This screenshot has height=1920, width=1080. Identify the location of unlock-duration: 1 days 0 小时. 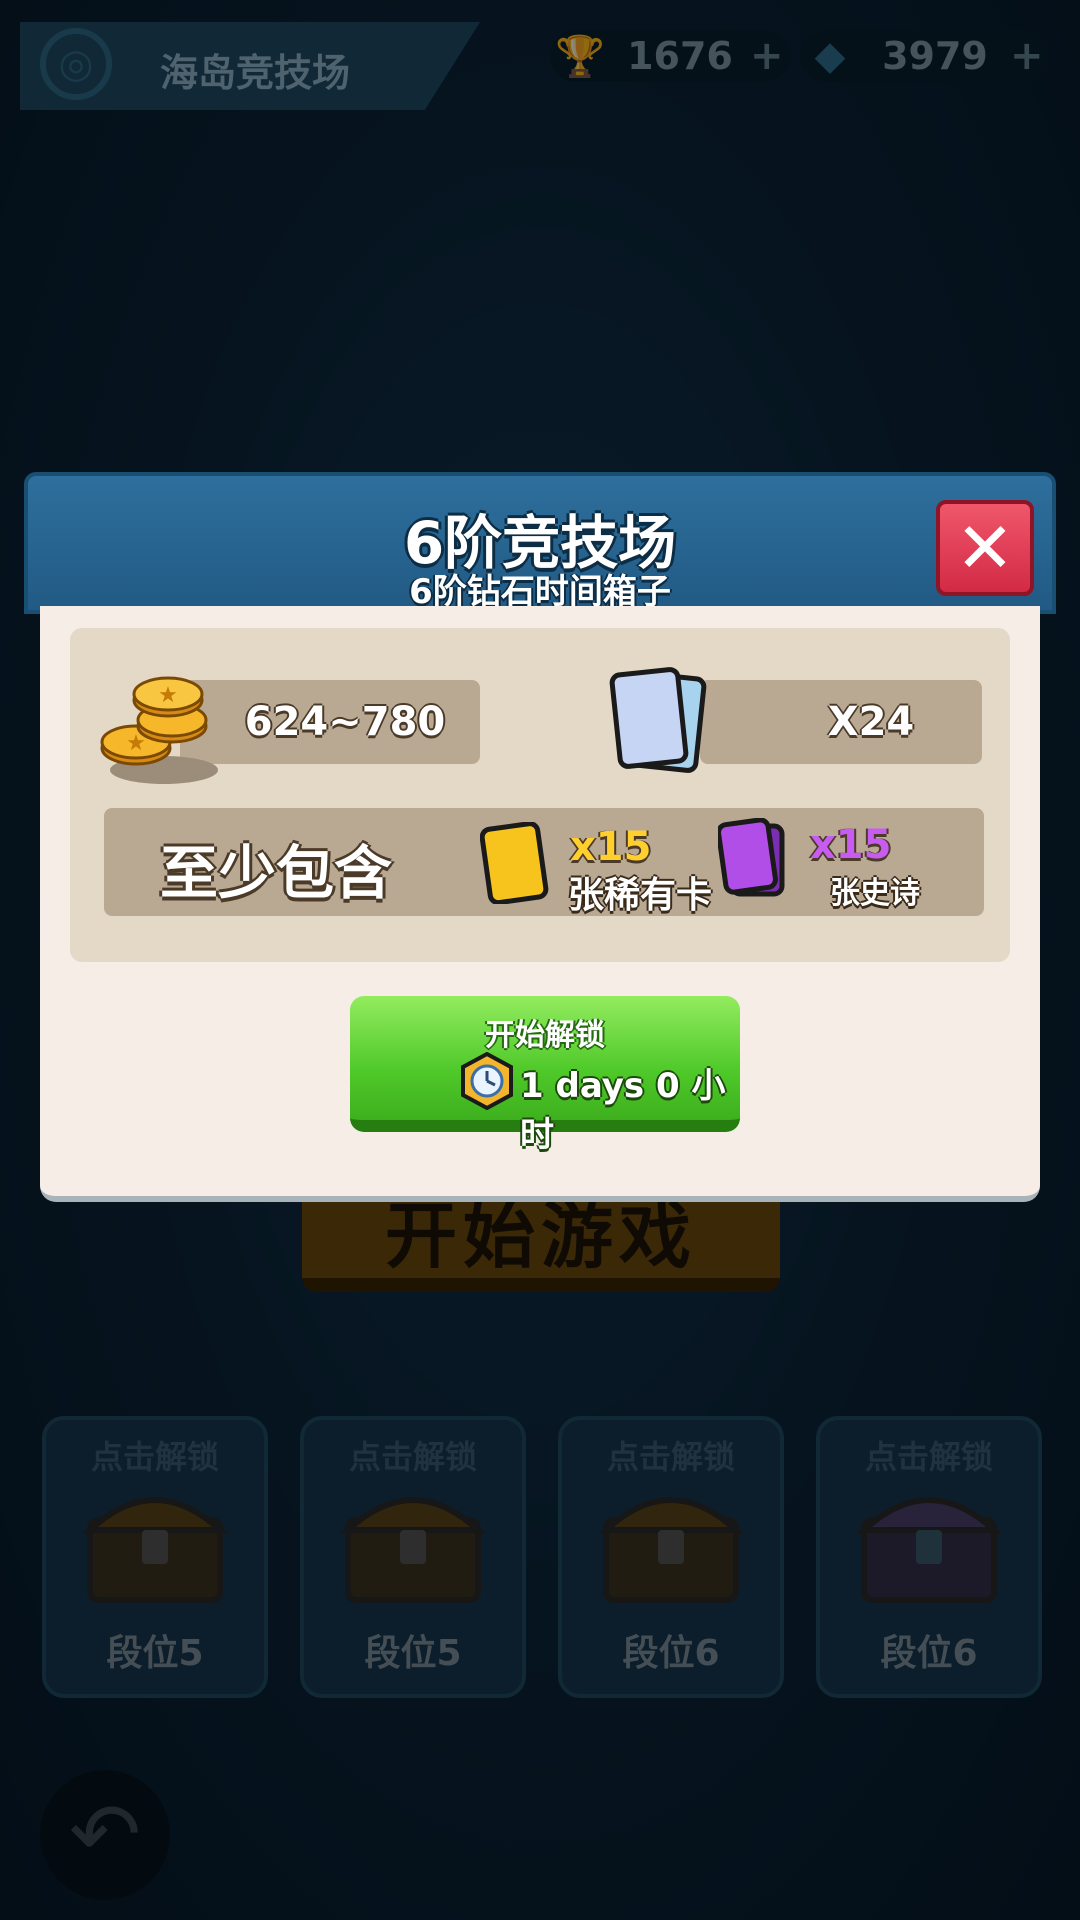
(623, 1110).